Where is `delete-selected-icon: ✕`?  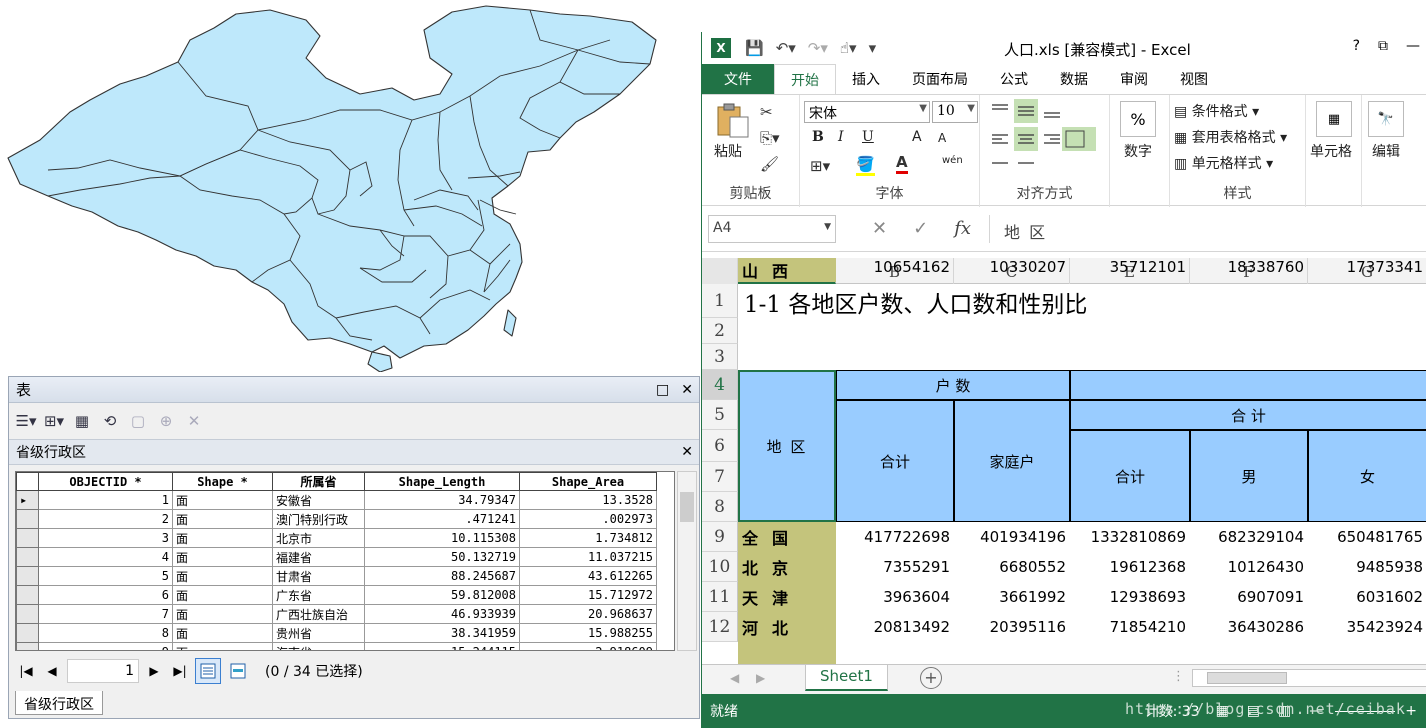
delete-selected-icon: ✕ is located at coordinates (194, 421).